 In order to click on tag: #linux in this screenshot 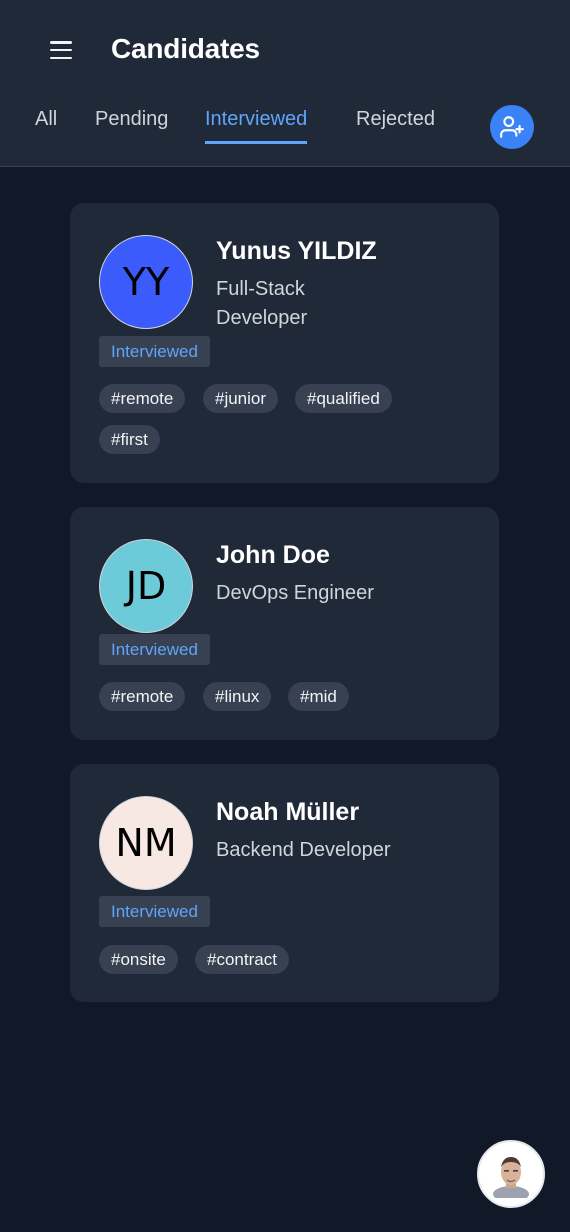, I will do `click(237, 696)`.